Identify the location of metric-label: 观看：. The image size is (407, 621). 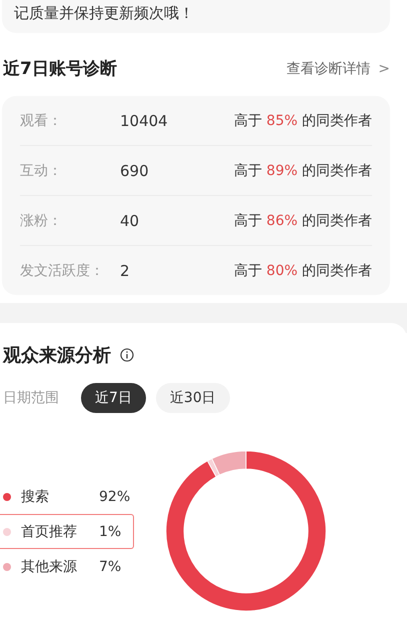
(41, 121).